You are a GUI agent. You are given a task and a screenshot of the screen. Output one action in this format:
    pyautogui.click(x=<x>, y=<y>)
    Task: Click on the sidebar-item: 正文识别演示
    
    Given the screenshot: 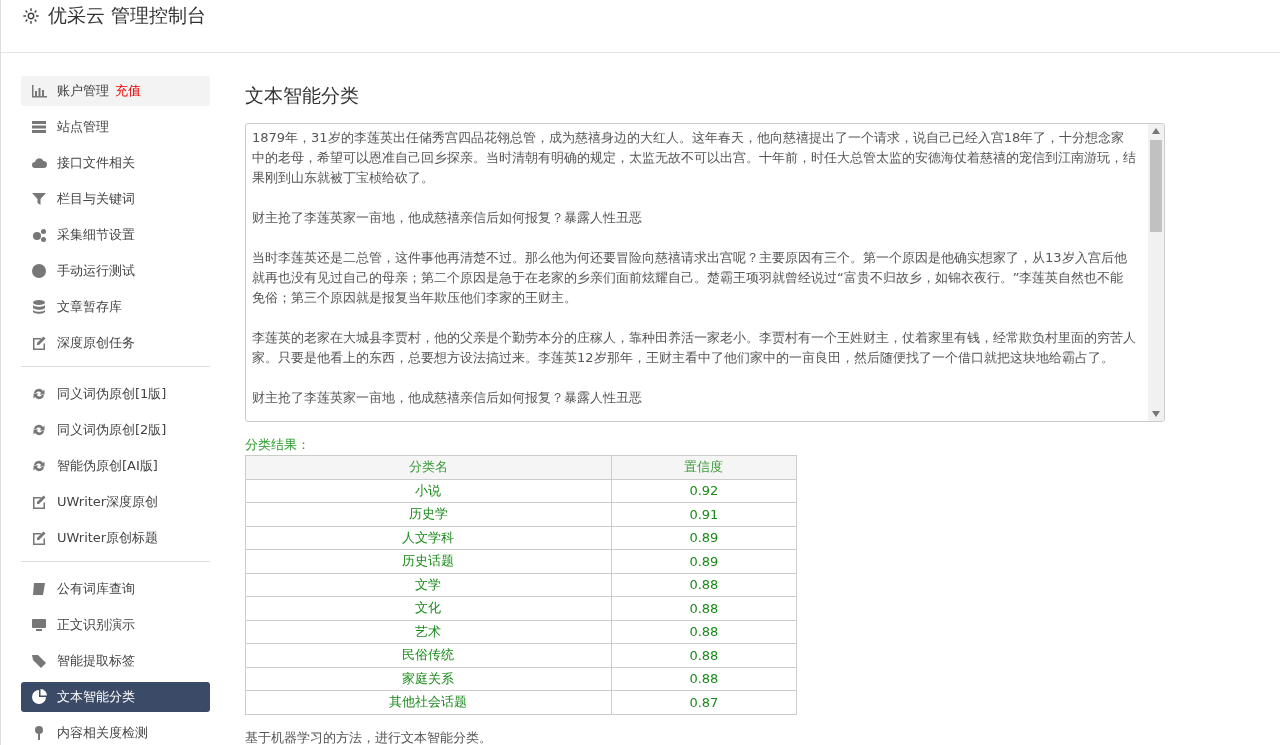 What is the action you would take?
    pyautogui.click(x=115, y=625)
    